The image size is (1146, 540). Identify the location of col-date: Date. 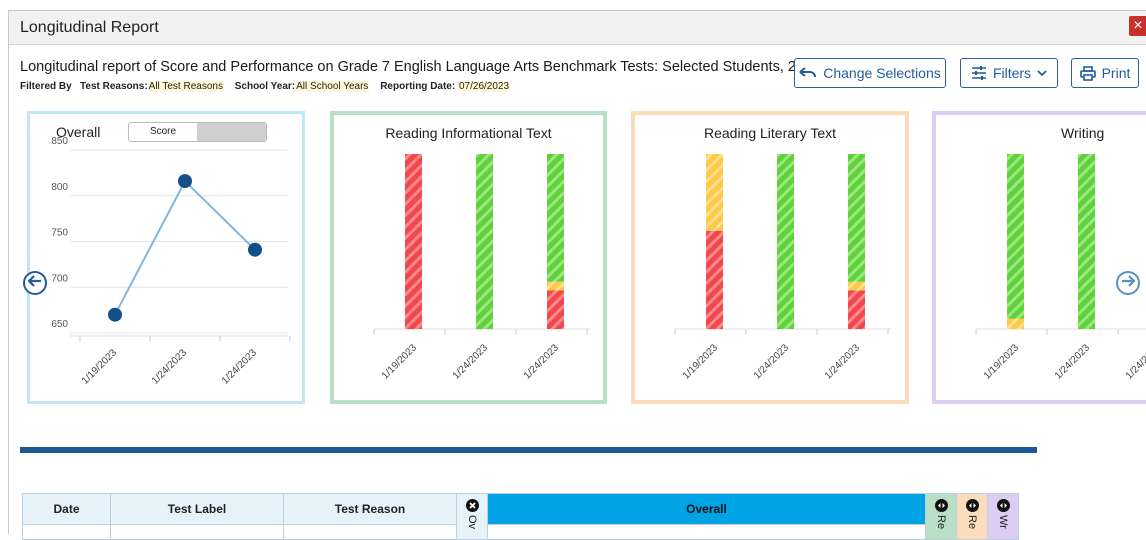
(66, 509).